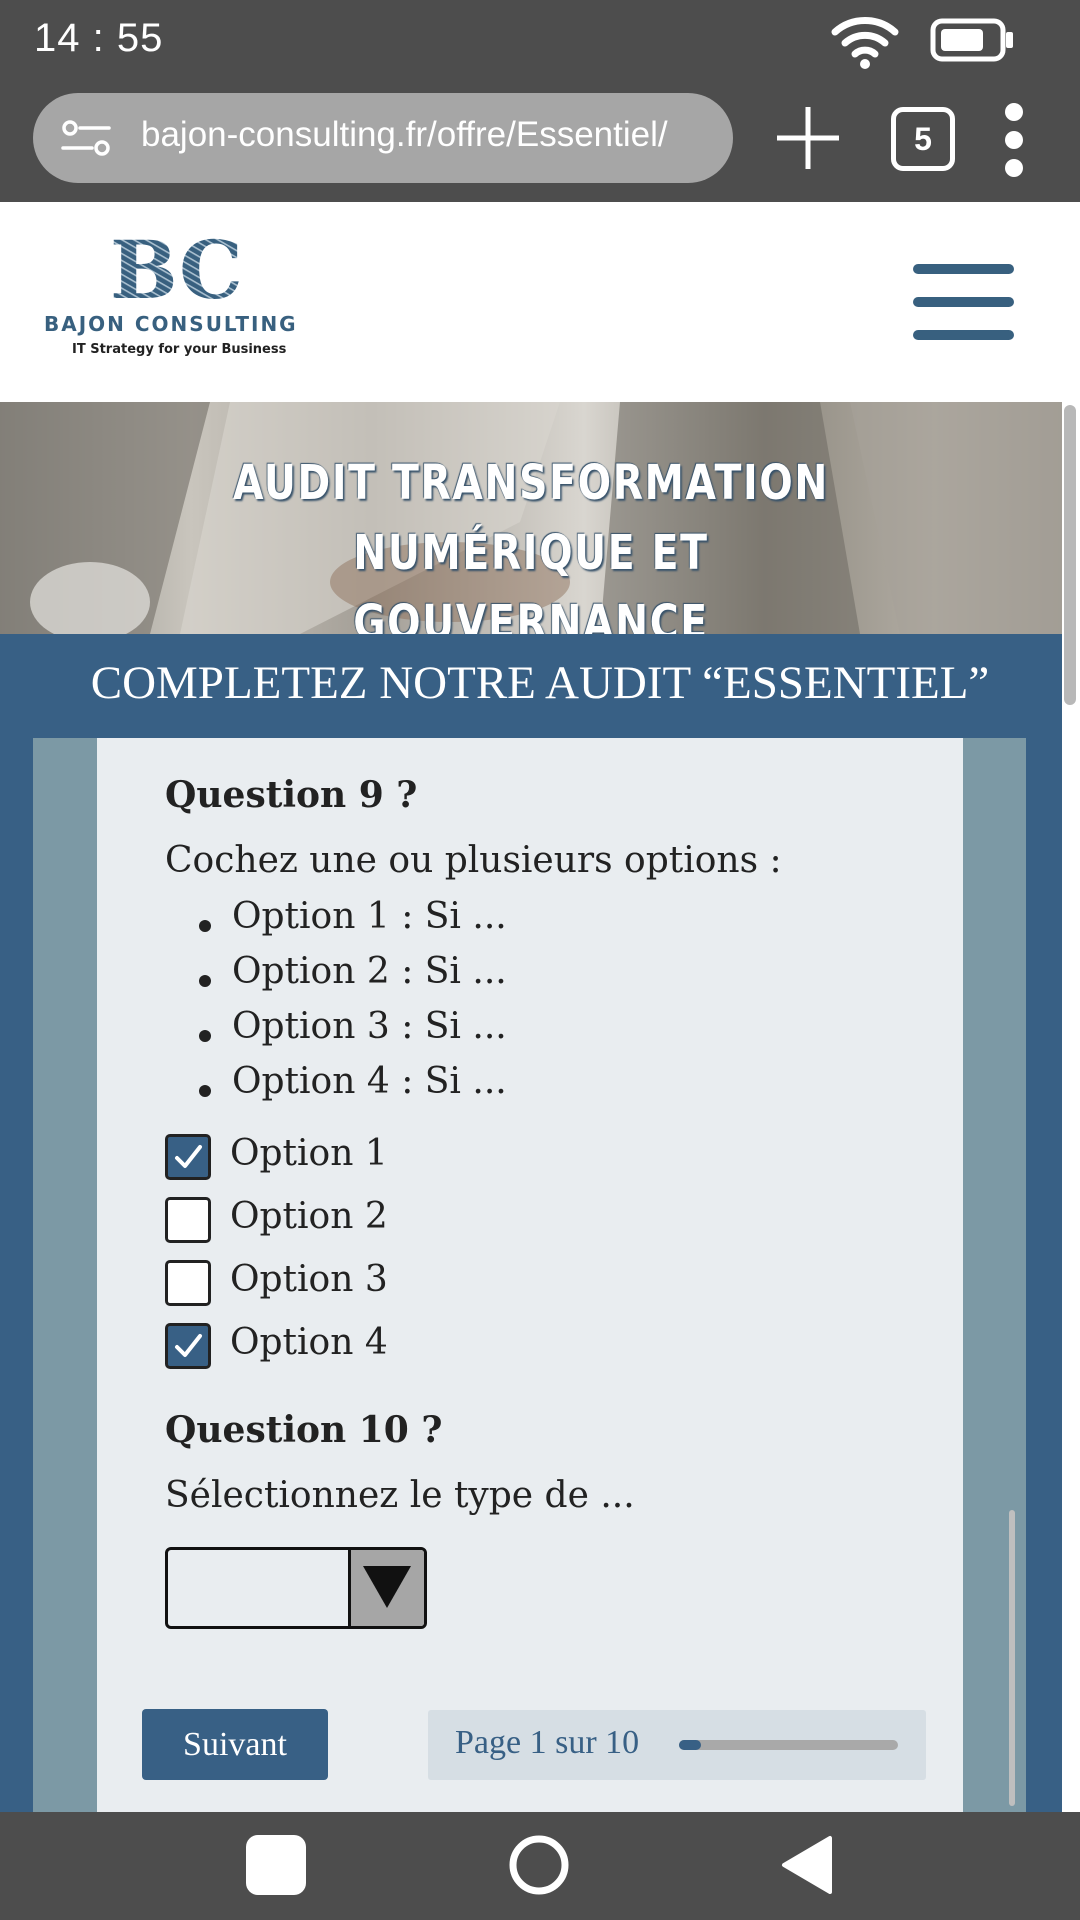 The height and width of the screenshot is (1920, 1080). Describe the element at coordinates (540, 41) in the screenshot. I see `status-bar: 14 : 55` at that location.